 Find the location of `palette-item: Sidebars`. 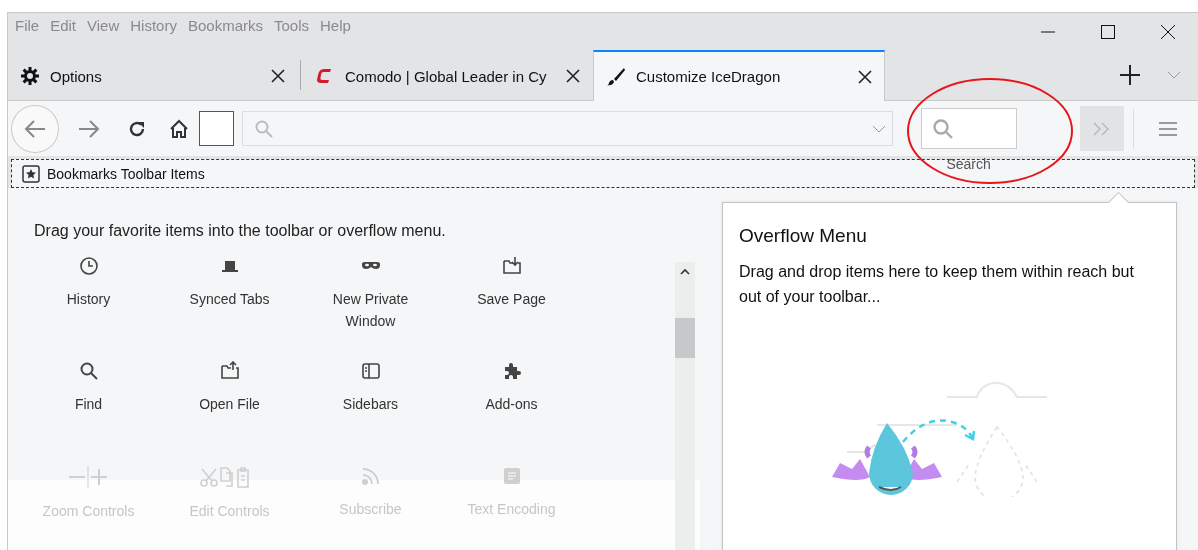

palette-item: Sidebars is located at coordinates (370, 407).